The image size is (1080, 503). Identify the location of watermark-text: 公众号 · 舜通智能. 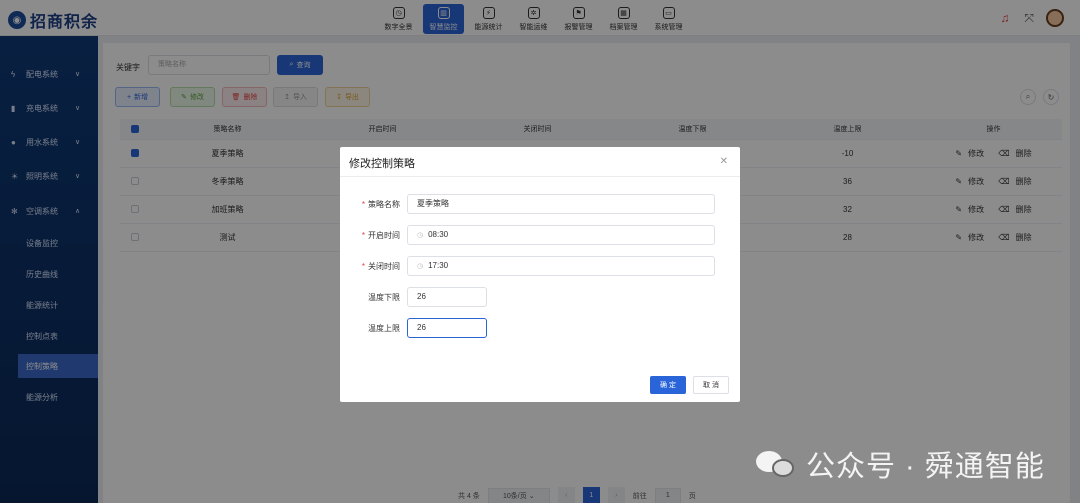
(925, 467).